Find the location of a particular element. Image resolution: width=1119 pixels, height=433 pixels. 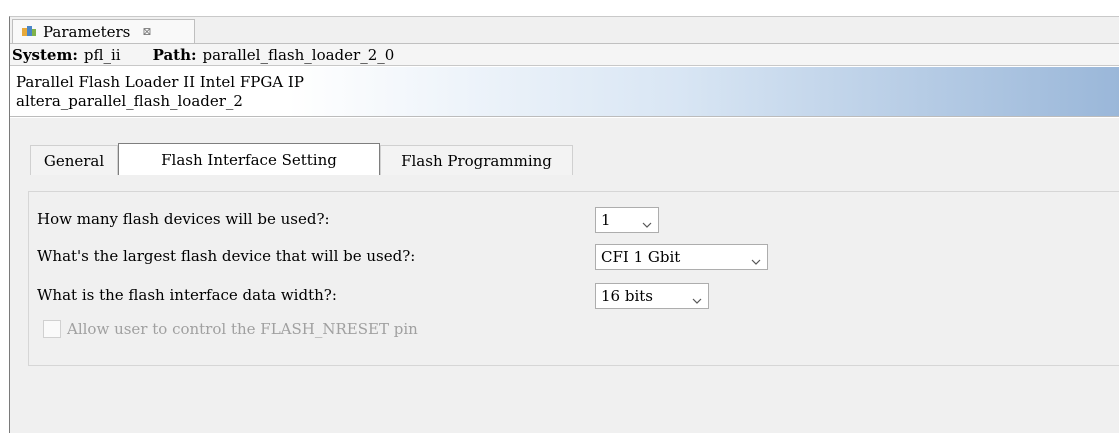

ip-name: Parallel Flash Loader II Intel FPGA IP is located at coordinates (160, 82).